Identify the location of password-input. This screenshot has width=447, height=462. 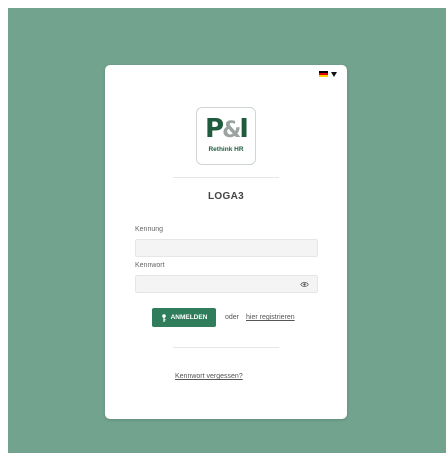
(226, 284).